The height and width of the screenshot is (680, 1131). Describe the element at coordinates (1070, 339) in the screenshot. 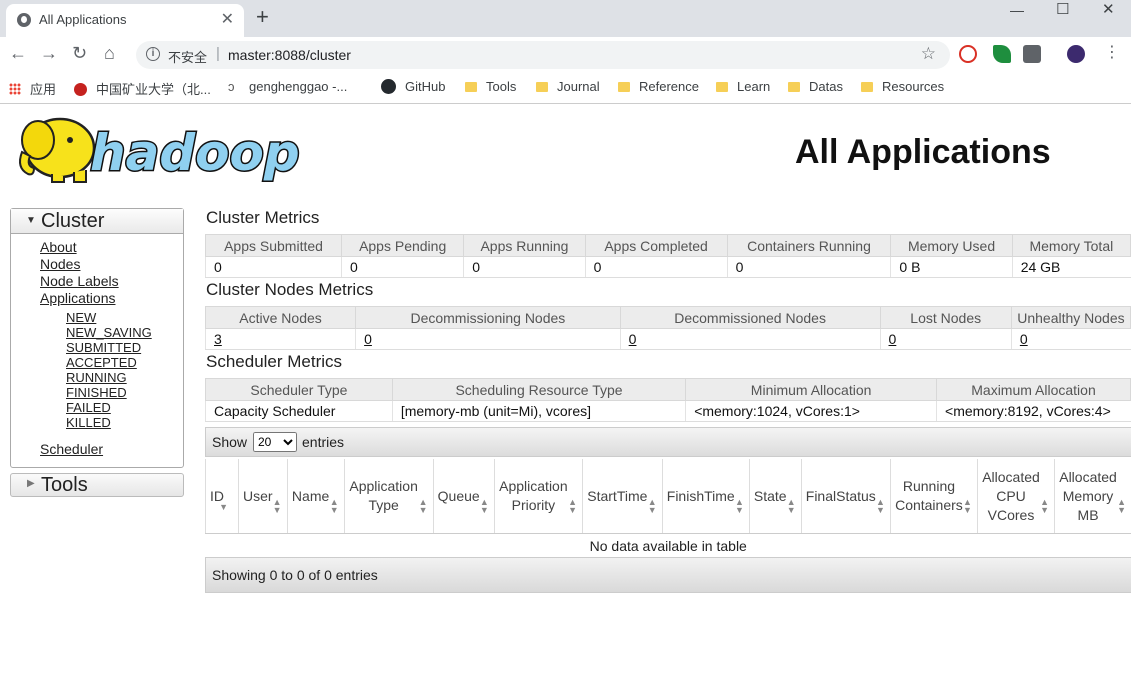

I see `unhealthy-nodes-value: 0` at that location.